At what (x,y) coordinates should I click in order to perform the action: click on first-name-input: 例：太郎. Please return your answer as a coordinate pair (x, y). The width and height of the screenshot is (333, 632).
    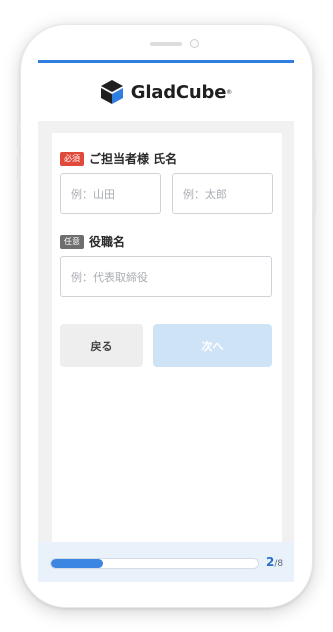
    Looking at the image, I should click on (222, 193).